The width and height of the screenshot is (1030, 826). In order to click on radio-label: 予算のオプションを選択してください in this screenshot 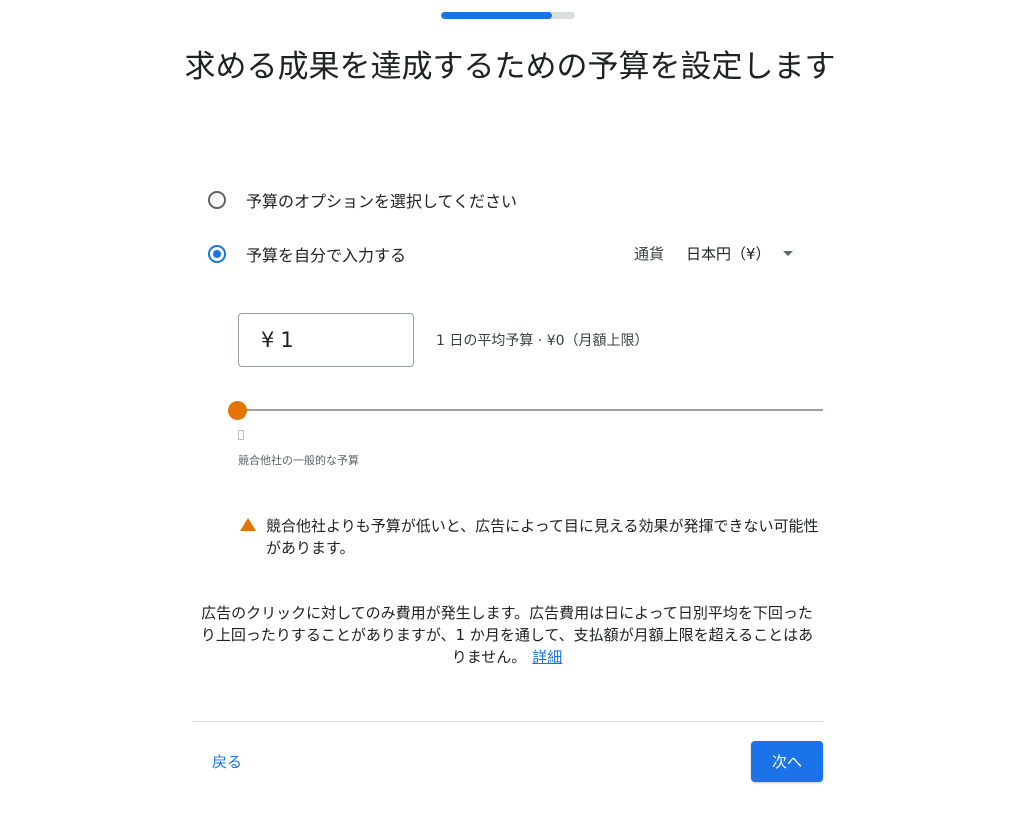, I will do `click(382, 201)`.